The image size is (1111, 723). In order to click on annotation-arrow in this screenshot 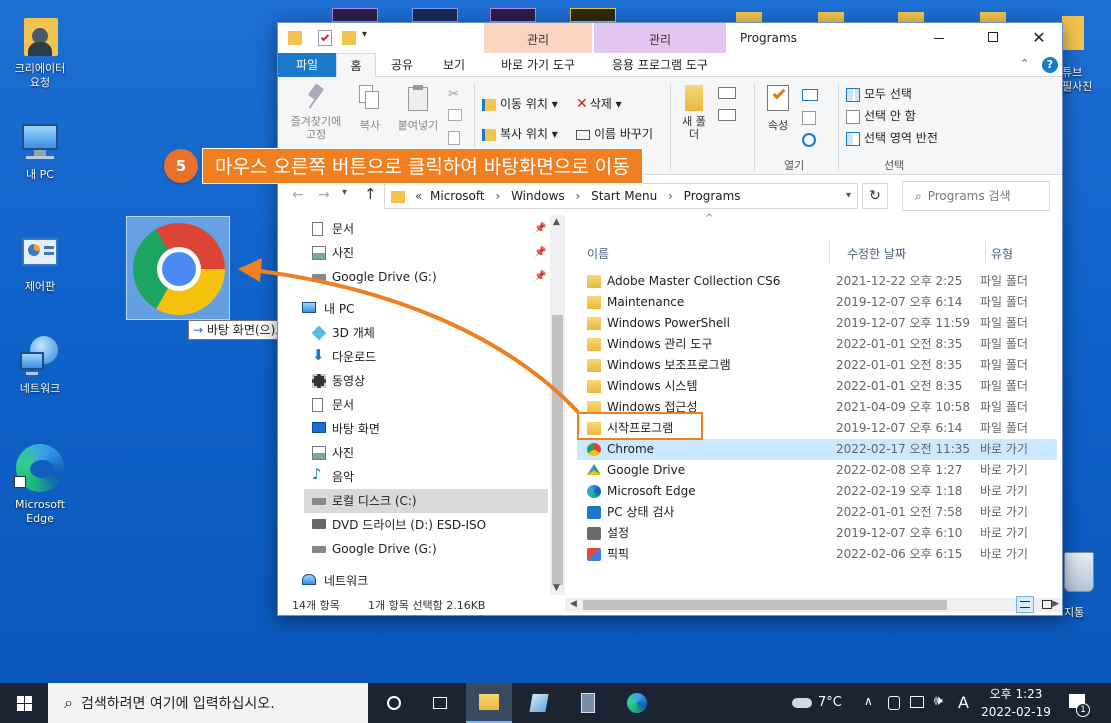, I will do `click(409, 336)`.